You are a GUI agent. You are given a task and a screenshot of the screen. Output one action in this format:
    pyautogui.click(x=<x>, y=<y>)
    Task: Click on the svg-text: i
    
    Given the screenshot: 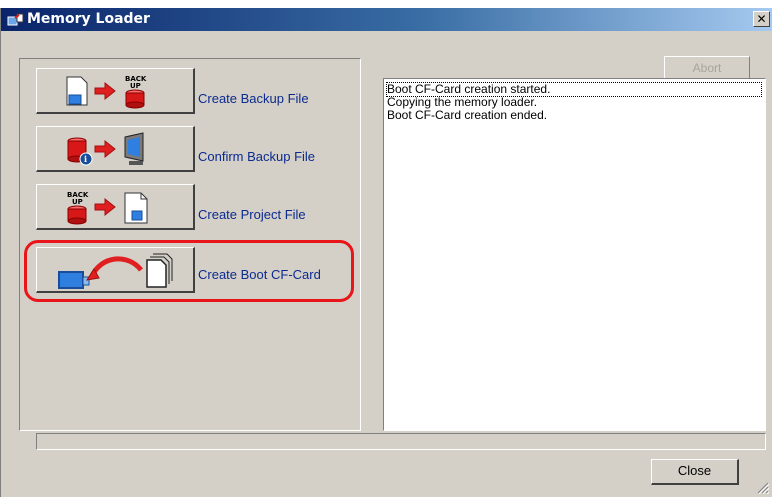 What is the action you would take?
    pyautogui.click(x=85, y=159)
    